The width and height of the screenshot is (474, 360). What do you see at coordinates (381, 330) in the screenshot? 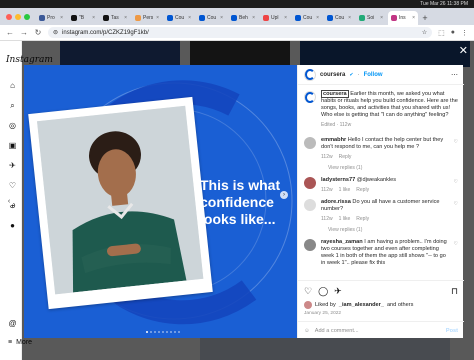
I see `add-comment-row: ☺ Add a comment... Post` at bounding box center [381, 330].